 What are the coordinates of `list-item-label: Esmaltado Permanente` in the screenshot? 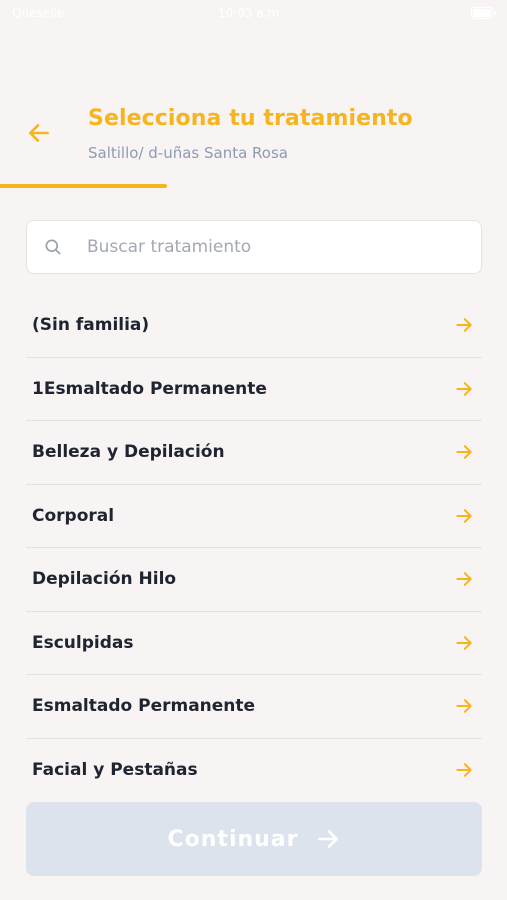 It's located at (144, 706).